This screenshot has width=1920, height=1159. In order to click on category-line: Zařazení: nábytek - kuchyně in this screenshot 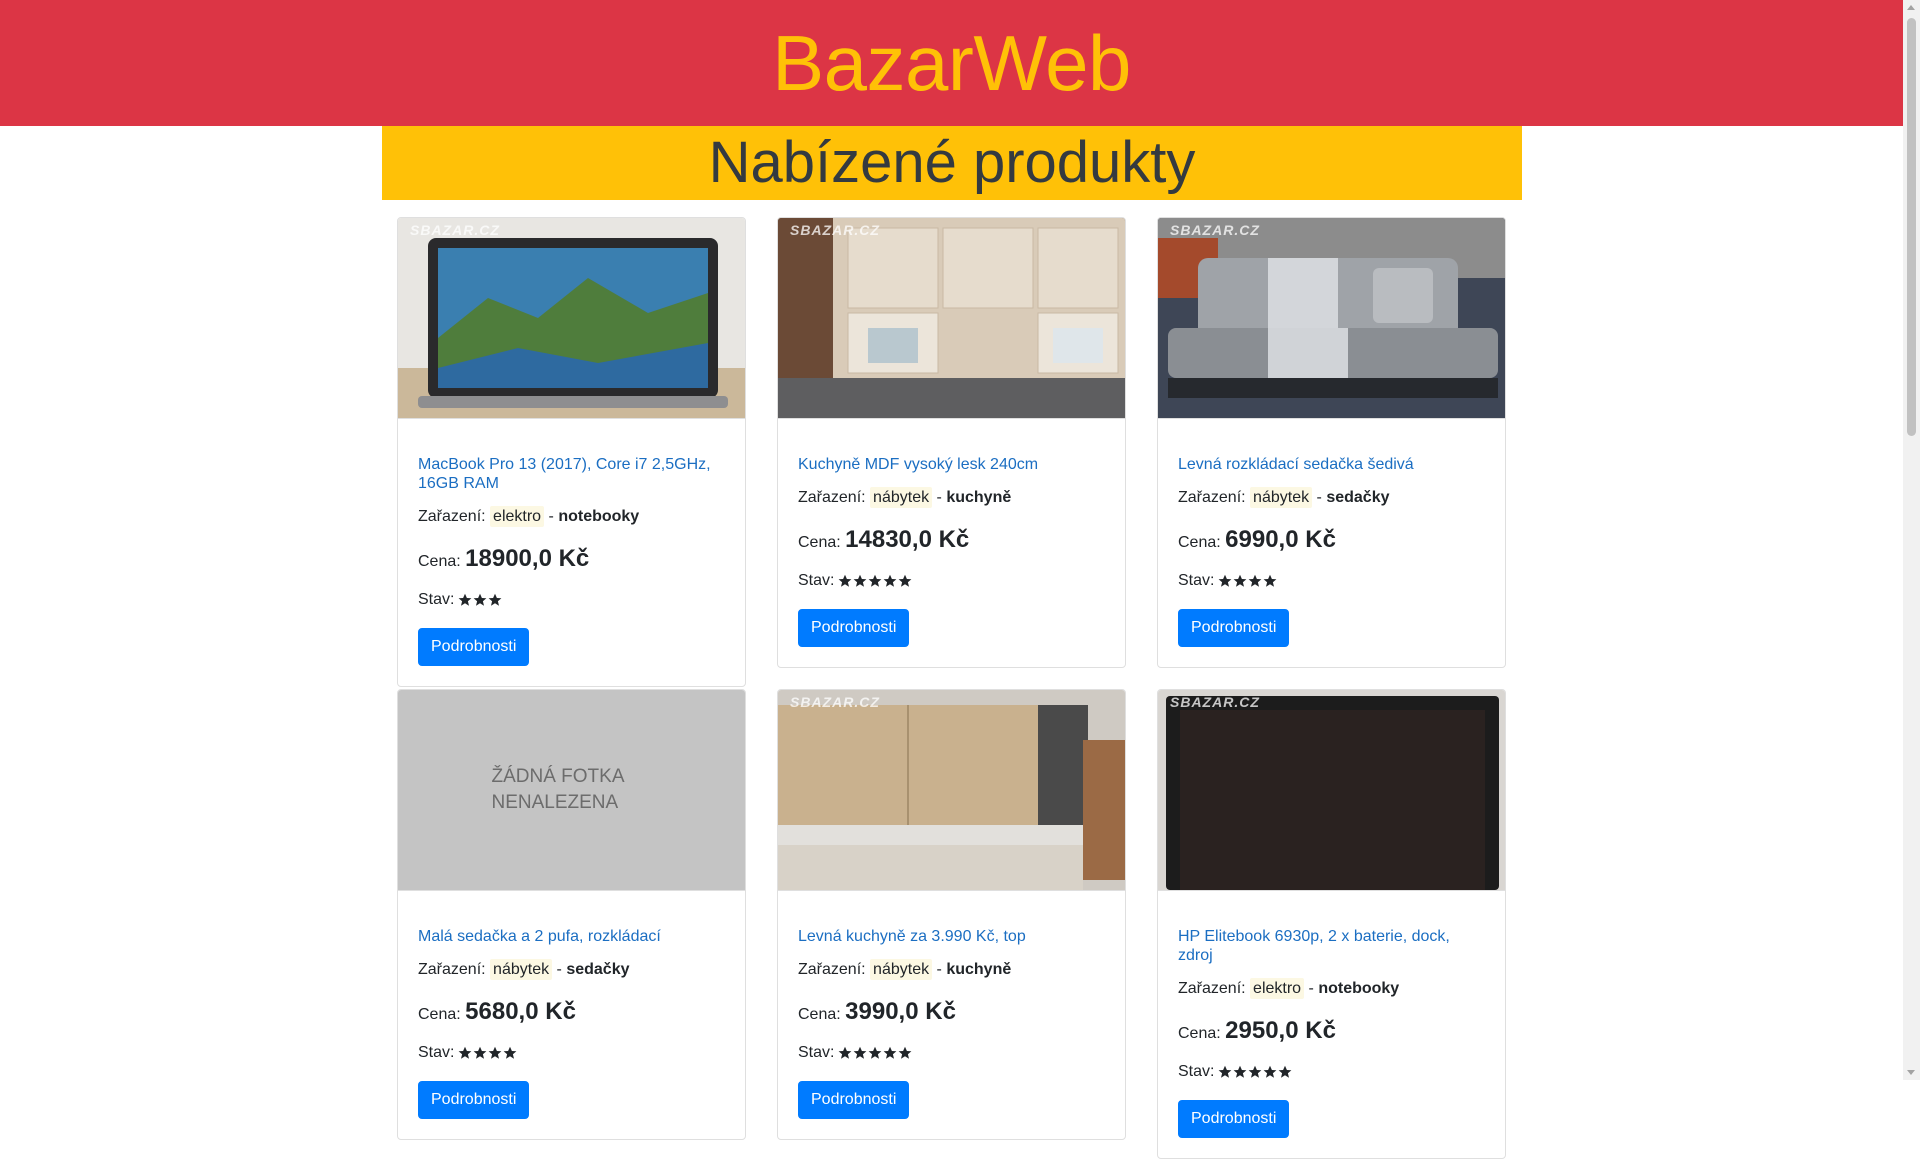, I will do `click(951, 970)`.